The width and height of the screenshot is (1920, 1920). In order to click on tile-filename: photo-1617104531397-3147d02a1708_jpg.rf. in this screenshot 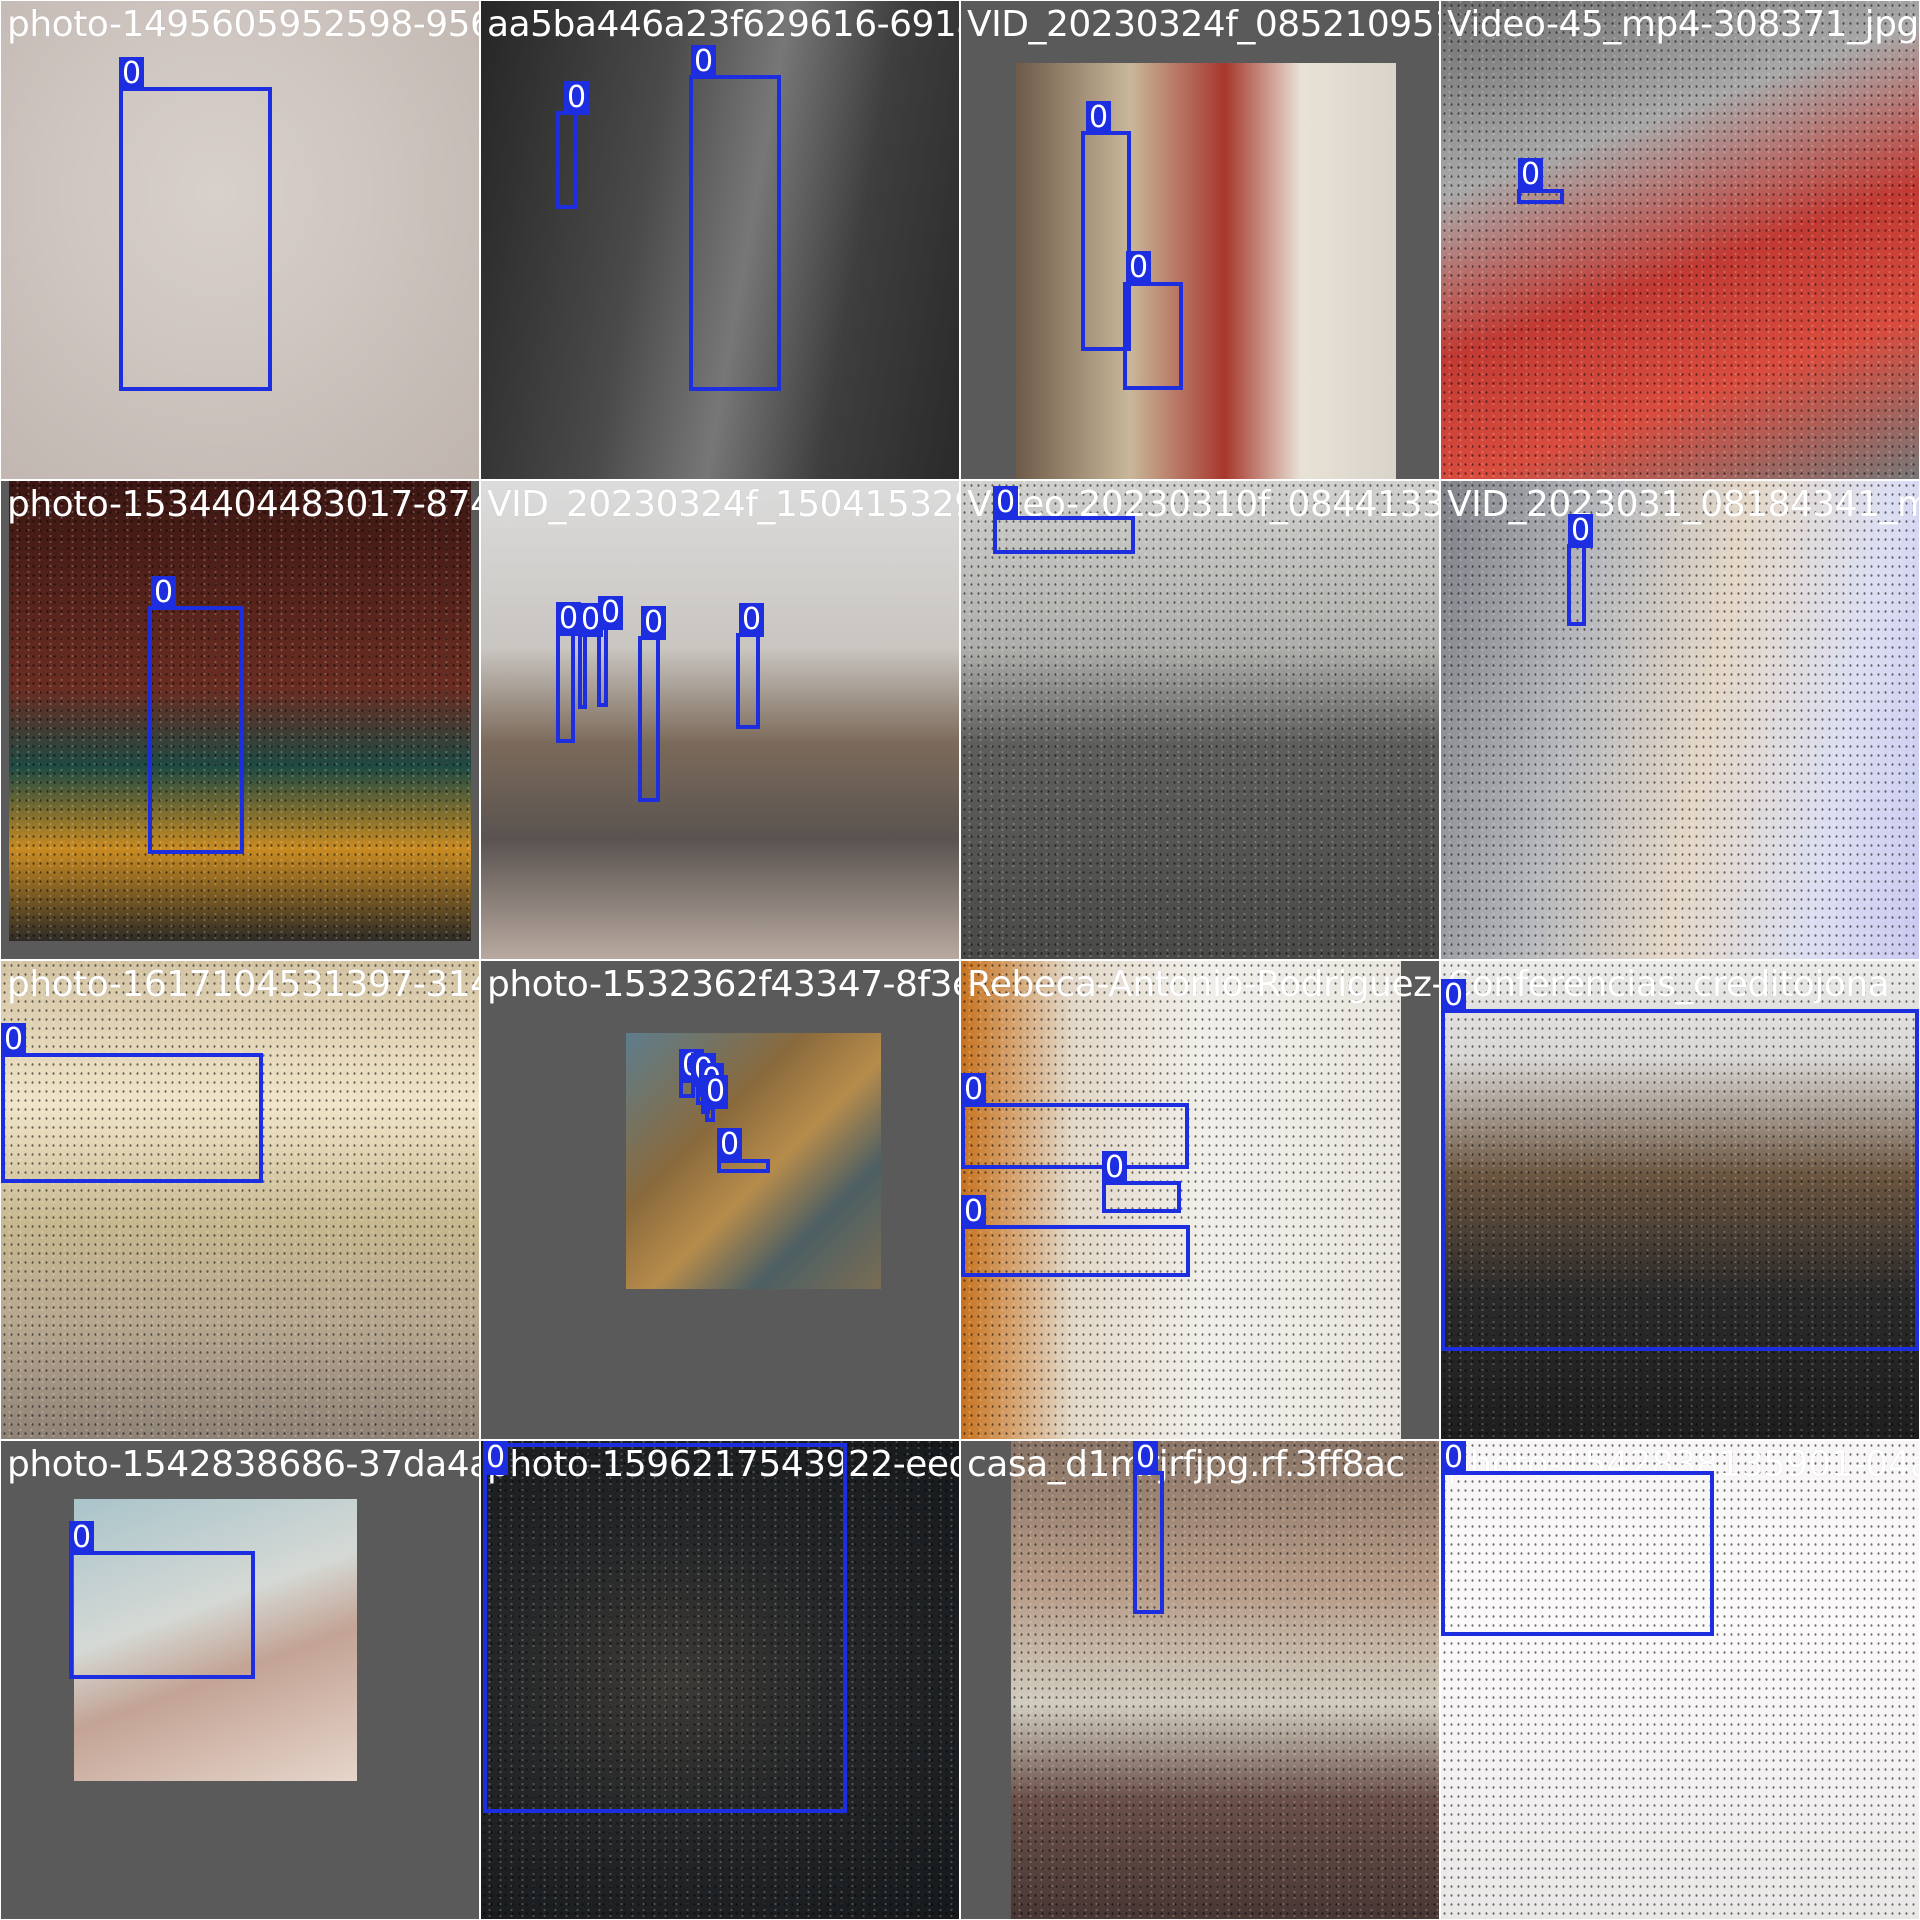, I will do `click(243, 984)`.